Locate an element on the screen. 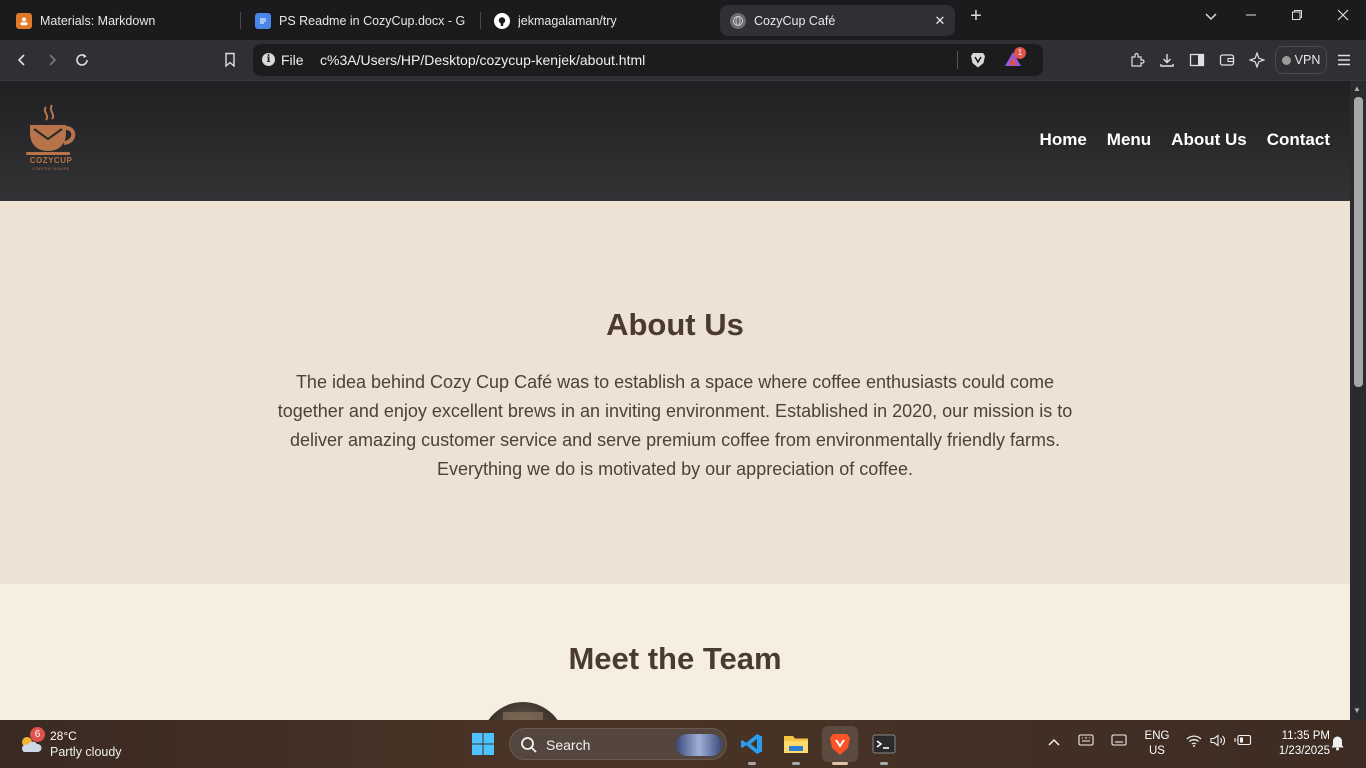 The width and height of the screenshot is (1366, 768). leo-ai-icon is located at coordinates (1257, 60).